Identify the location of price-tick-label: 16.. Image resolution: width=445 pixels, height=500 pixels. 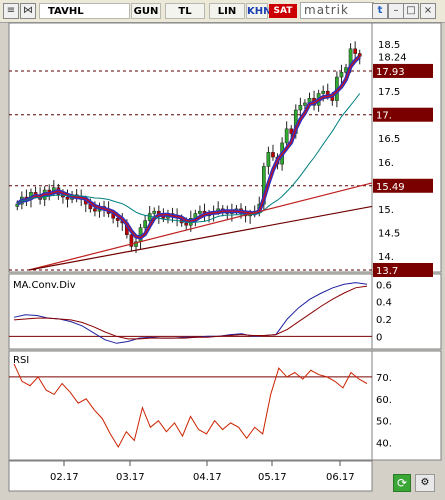
(386, 163).